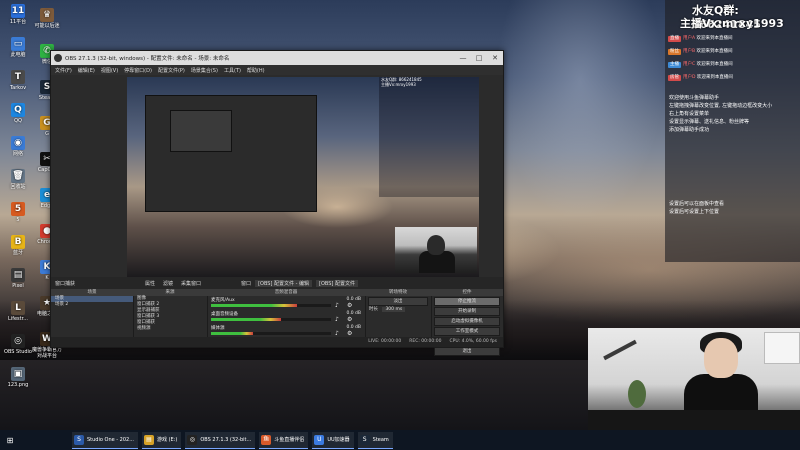  Describe the element at coordinates (694, 212) in the screenshot. I see `notice-line: 设置后可设置上下位置` at that location.